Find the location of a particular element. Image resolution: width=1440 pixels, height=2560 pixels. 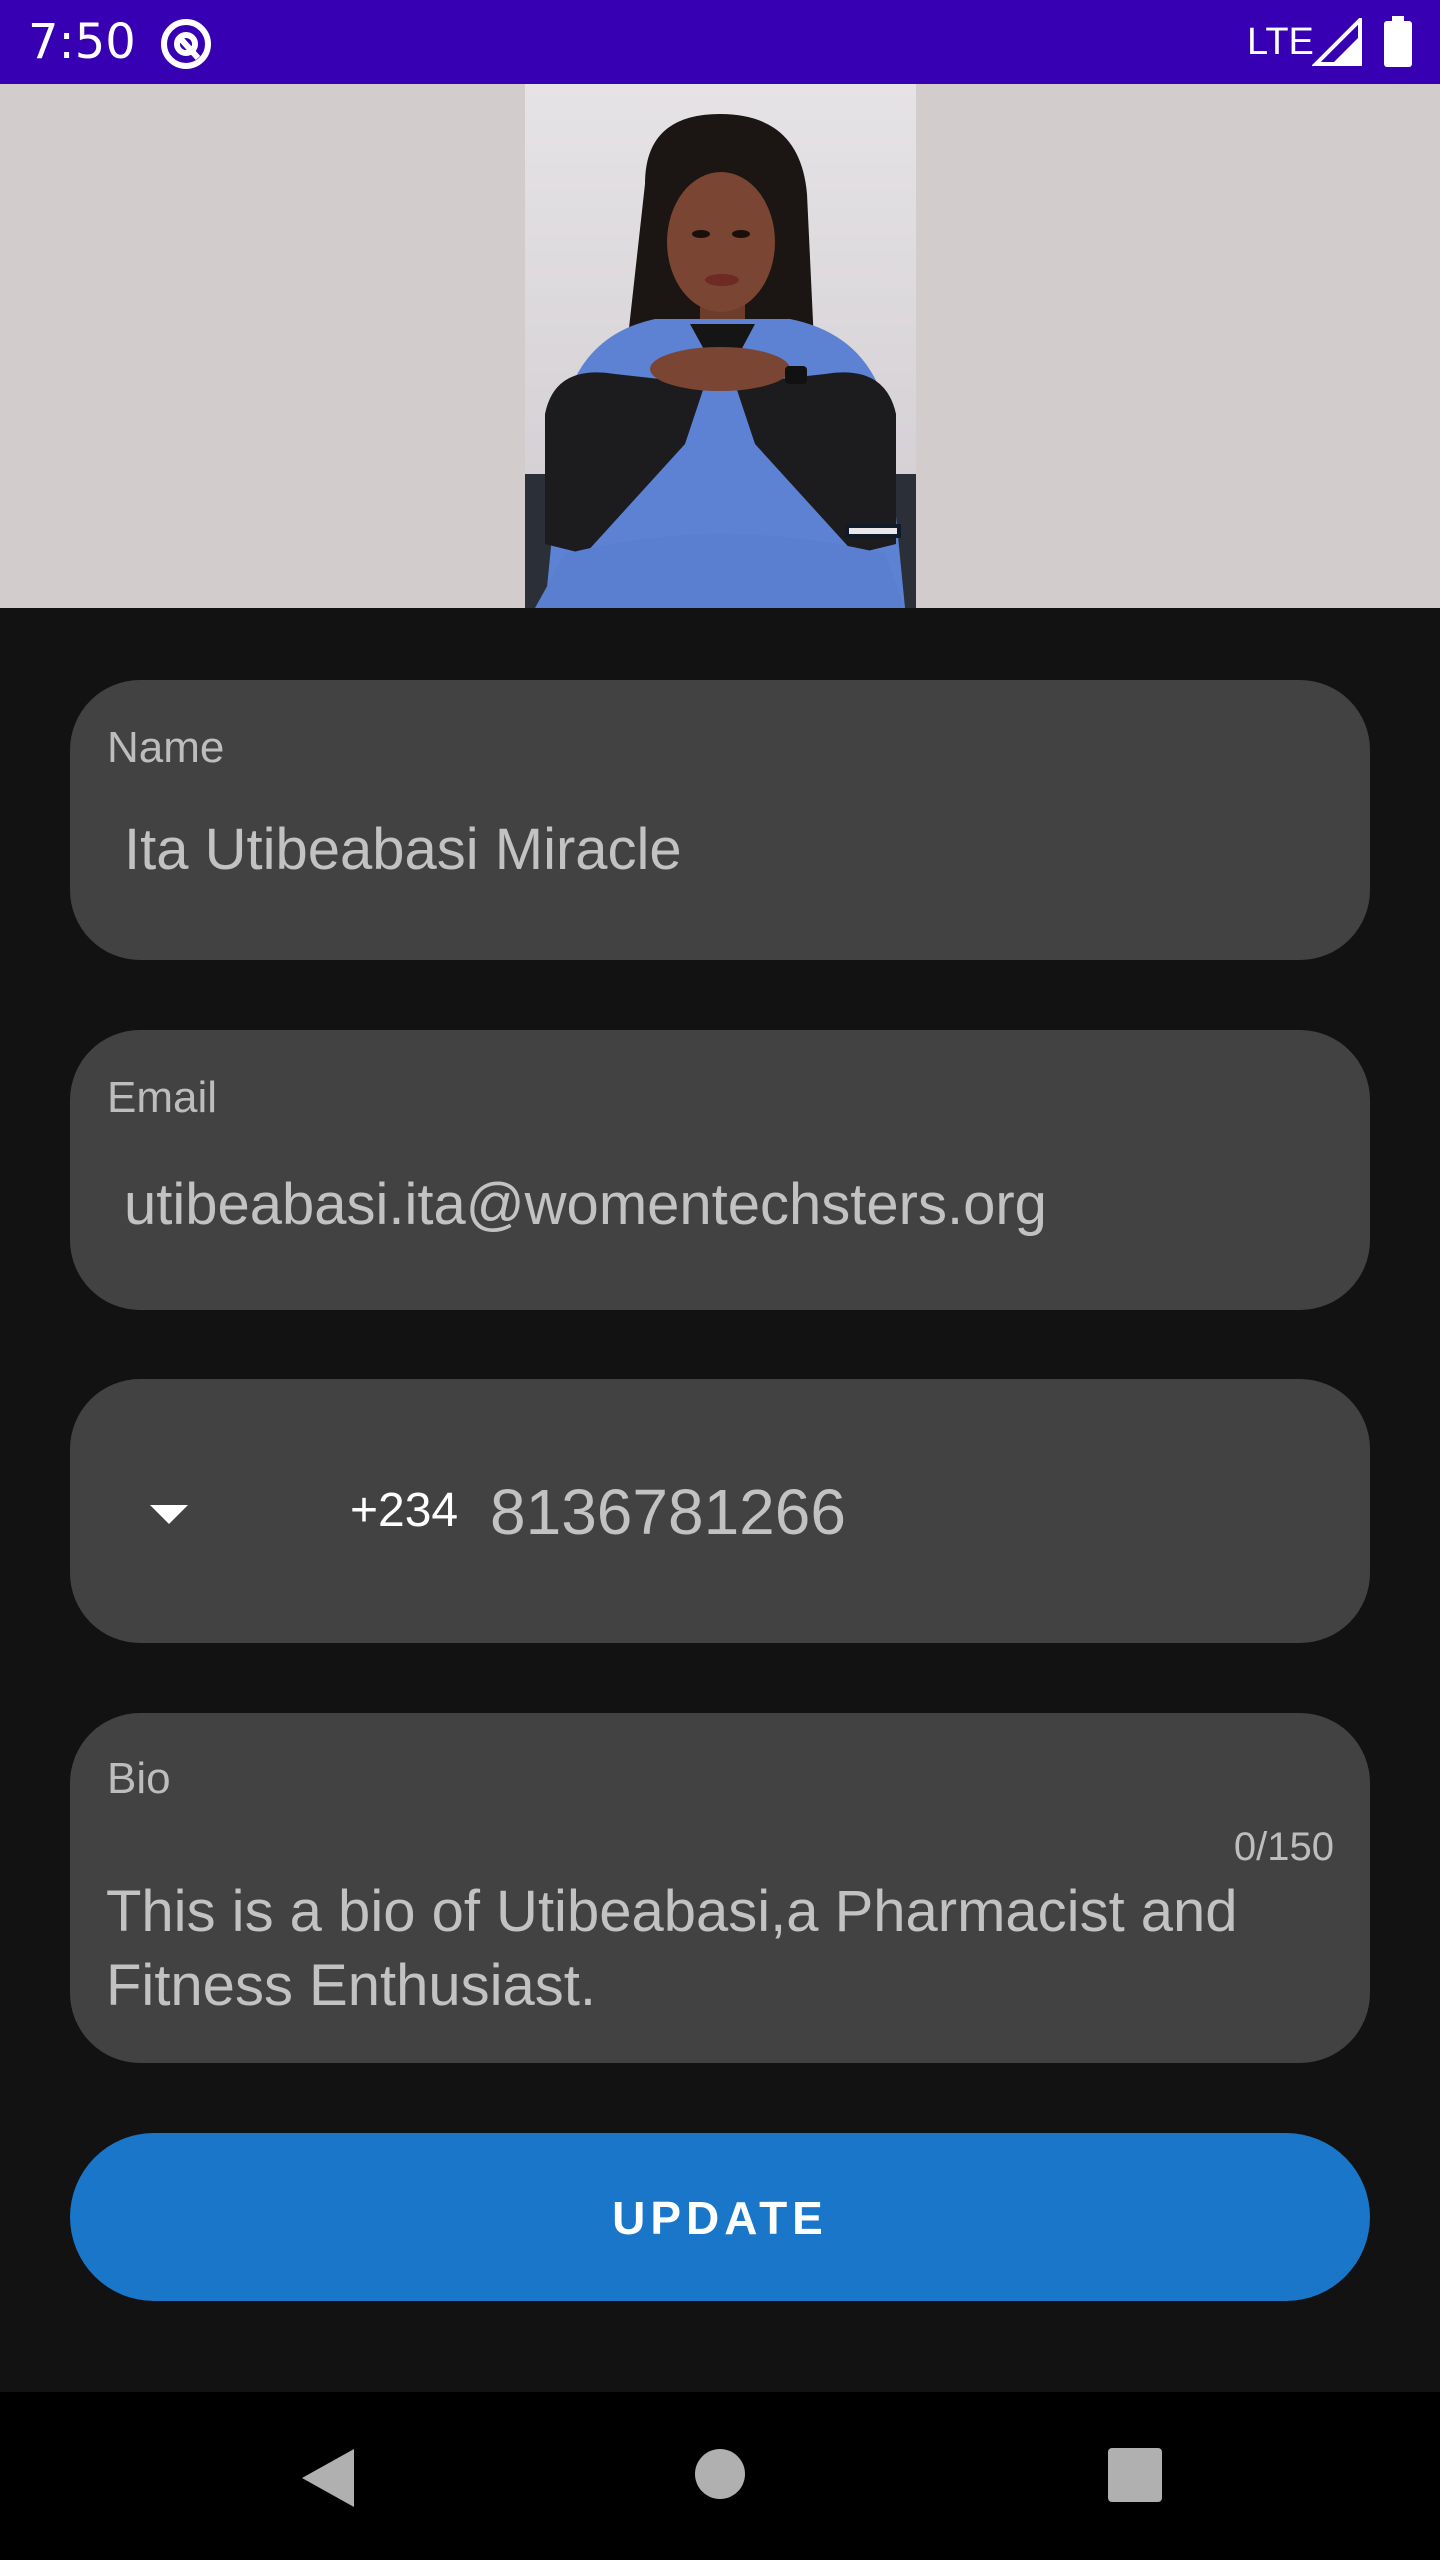

home-icon is located at coordinates (720, 2474).